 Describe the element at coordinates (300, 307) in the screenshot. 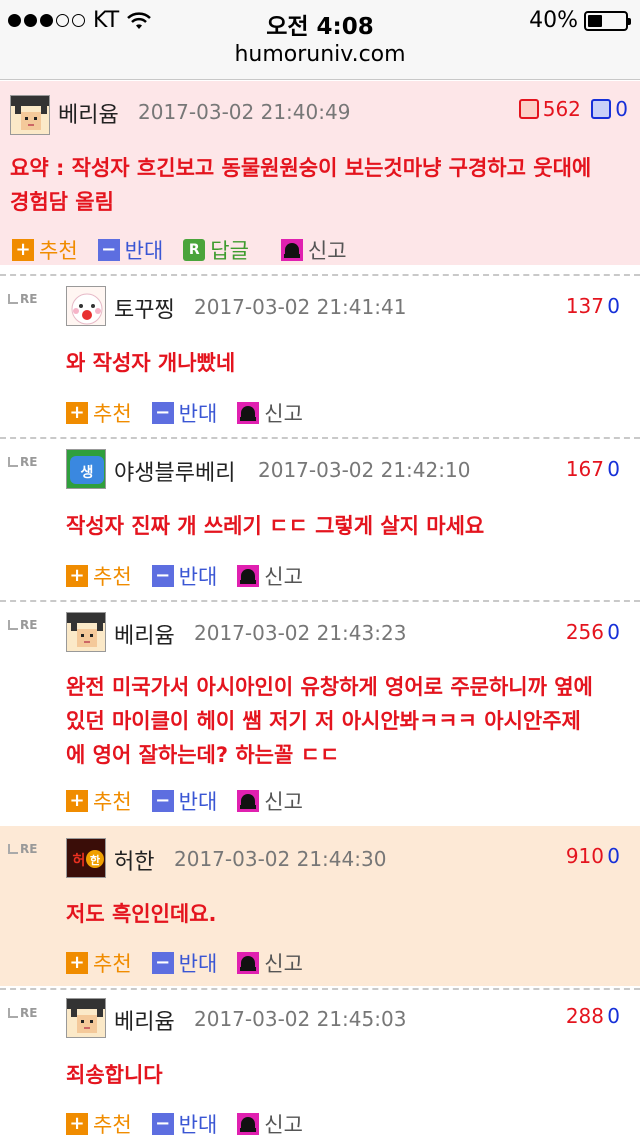

I see `reply-date: 2017-03-02 21:41:41` at that location.